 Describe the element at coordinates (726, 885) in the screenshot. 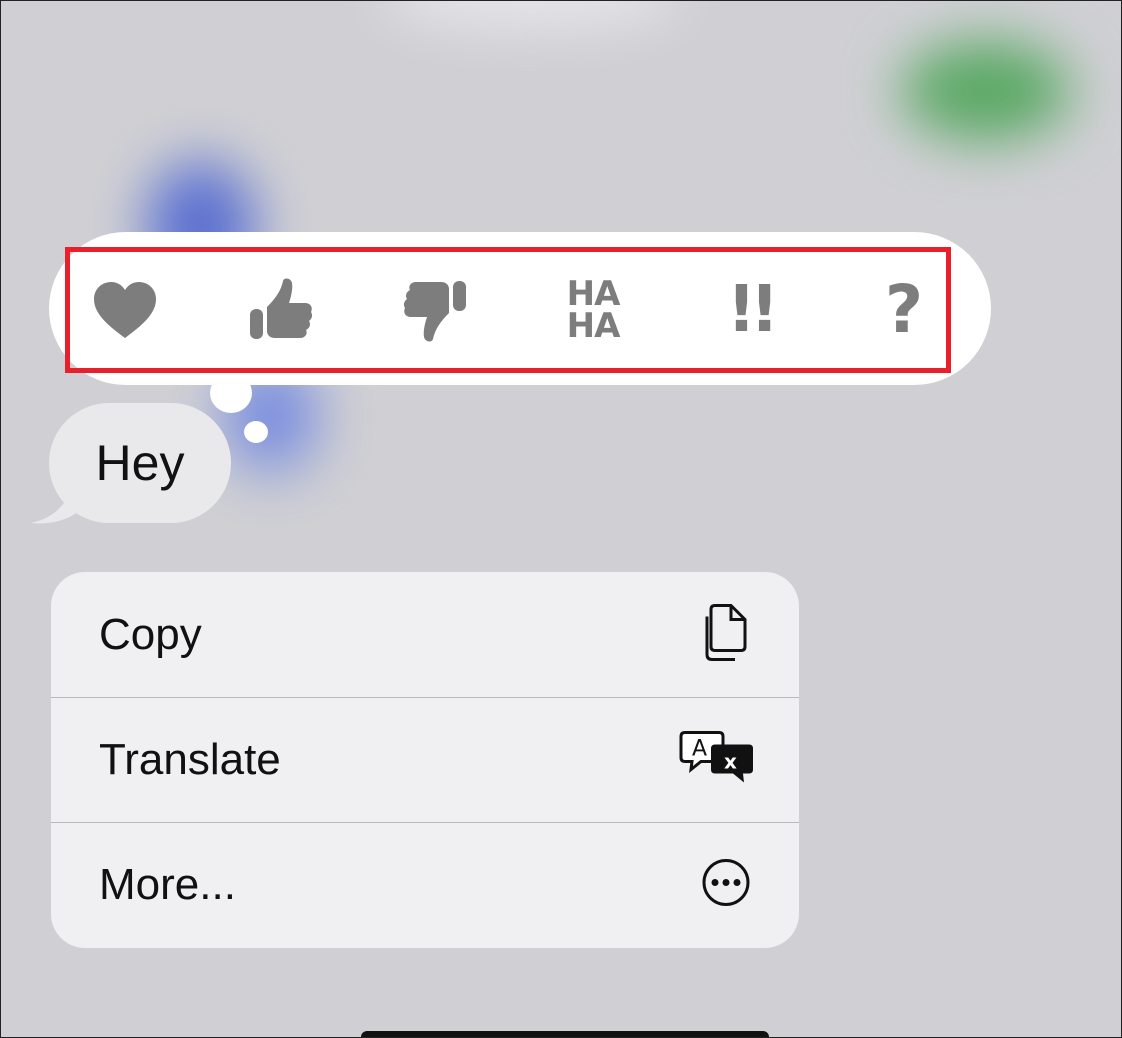

I see `more-ellipsis-icon` at that location.